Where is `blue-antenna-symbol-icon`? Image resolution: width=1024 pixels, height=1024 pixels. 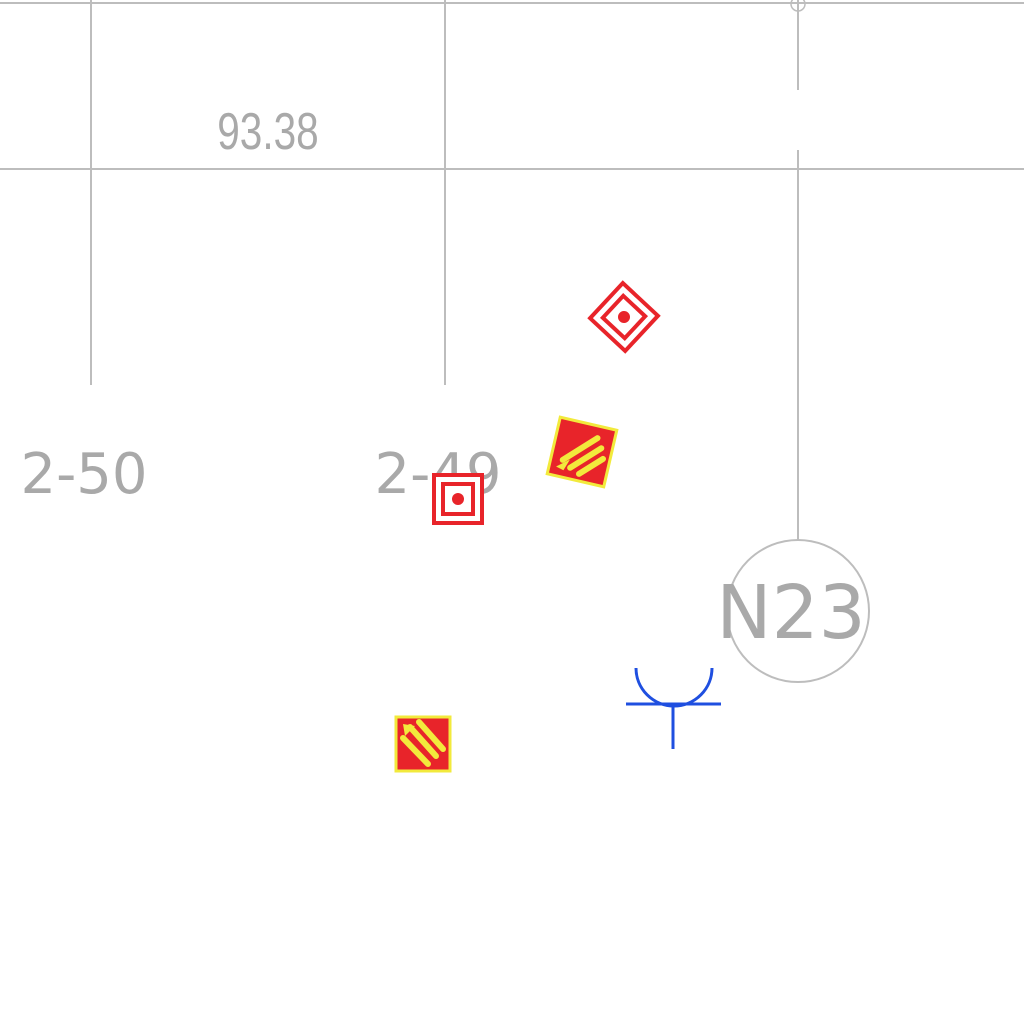
blue-antenna-symbol-icon is located at coordinates (673, 708).